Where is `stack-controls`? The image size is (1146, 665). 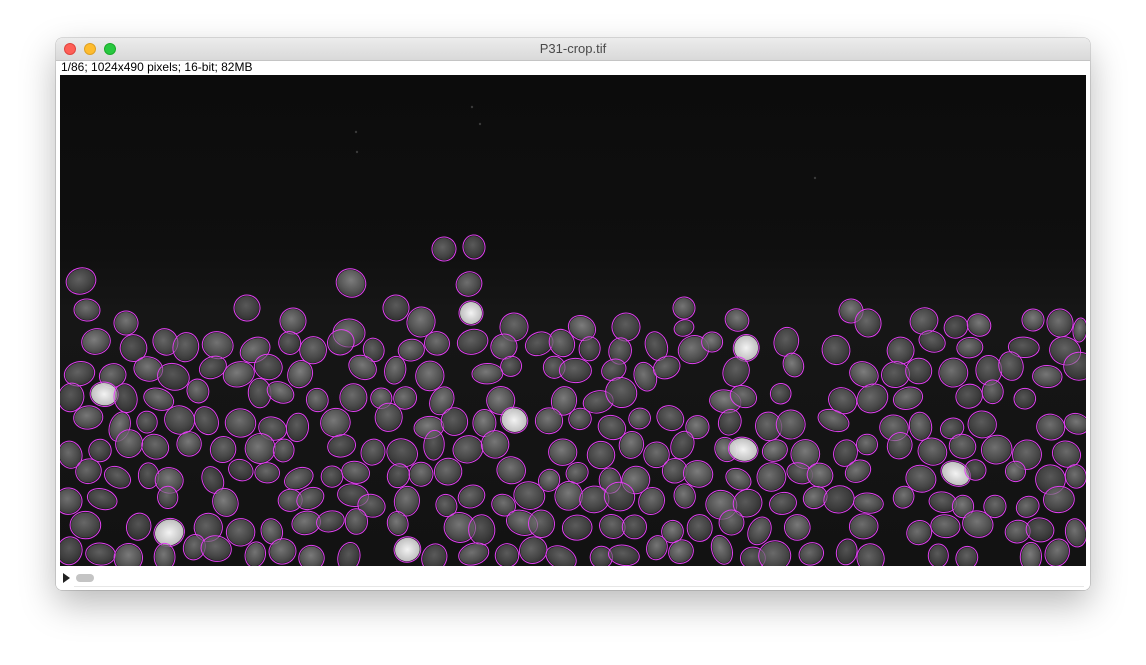 stack-controls is located at coordinates (573, 578).